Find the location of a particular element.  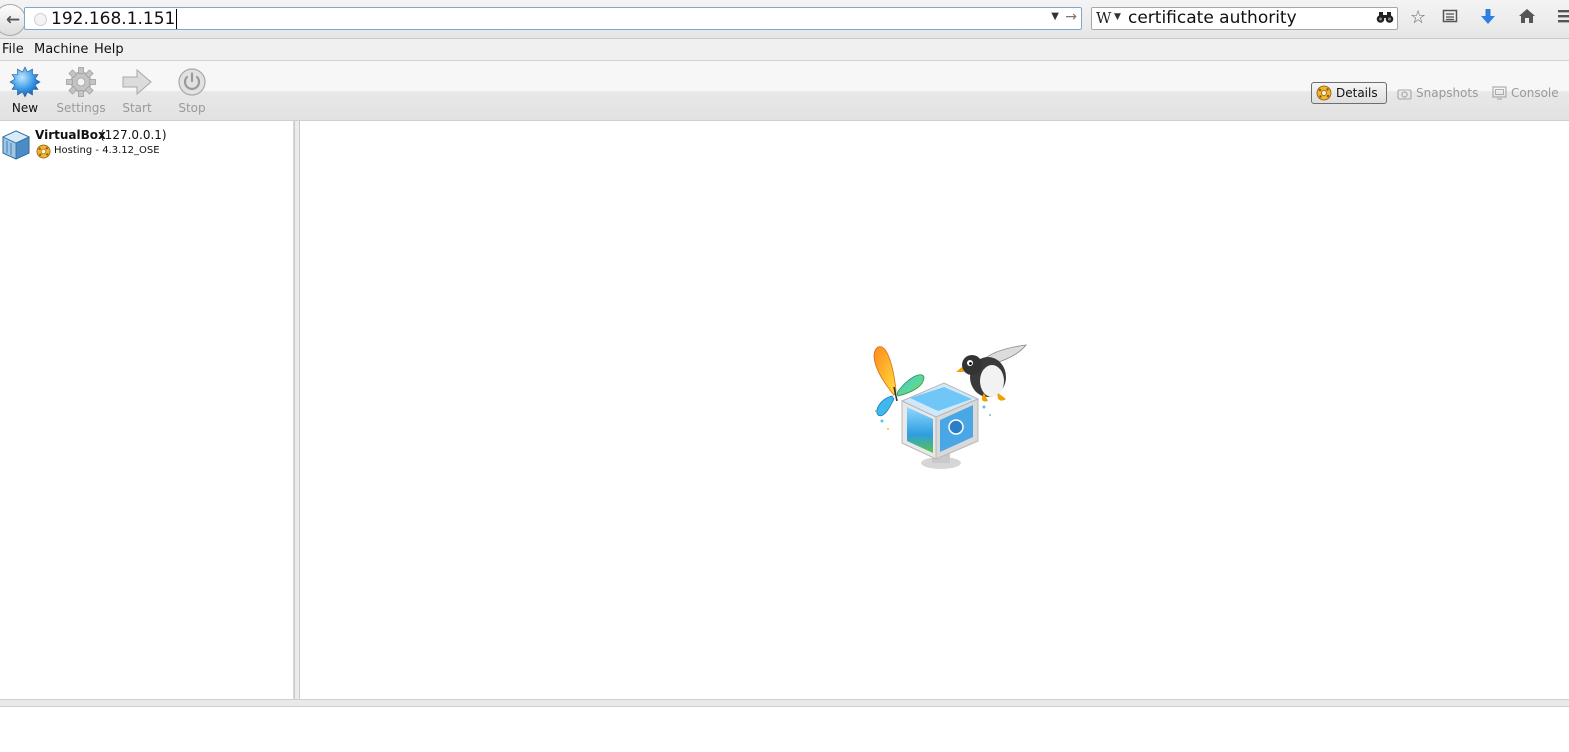

home-icon is located at coordinates (1527, 18).